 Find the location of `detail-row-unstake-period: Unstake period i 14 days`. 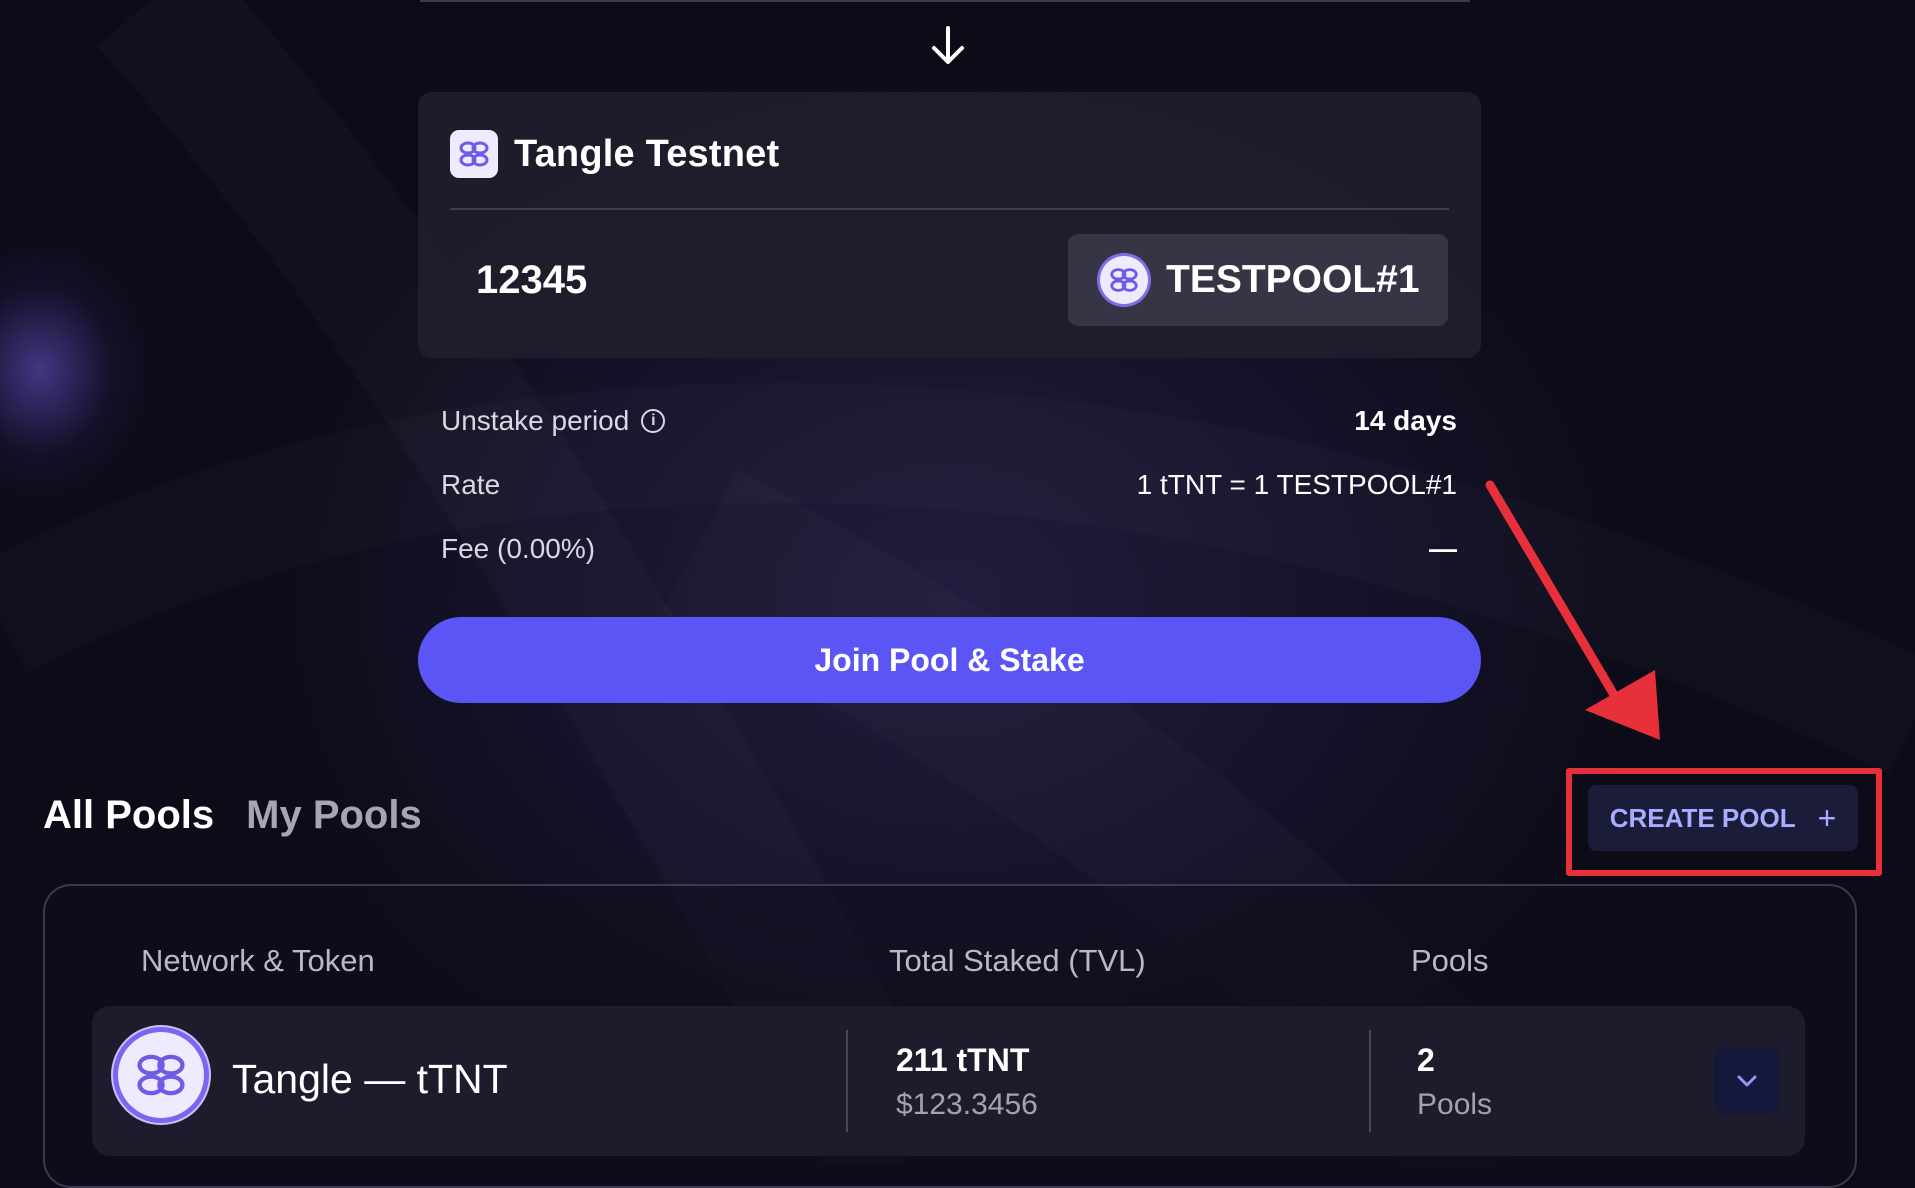

detail-row-unstake-period: Unstake period i 14 days is located at coordinates (949, 421).